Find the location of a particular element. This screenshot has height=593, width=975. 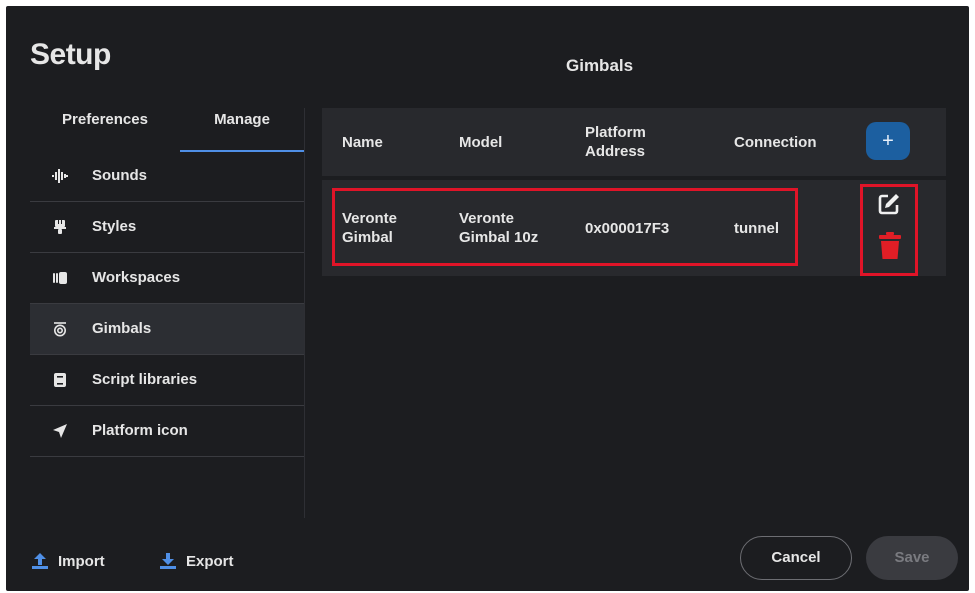

export-button: Export is located at coordinates (196, 561).